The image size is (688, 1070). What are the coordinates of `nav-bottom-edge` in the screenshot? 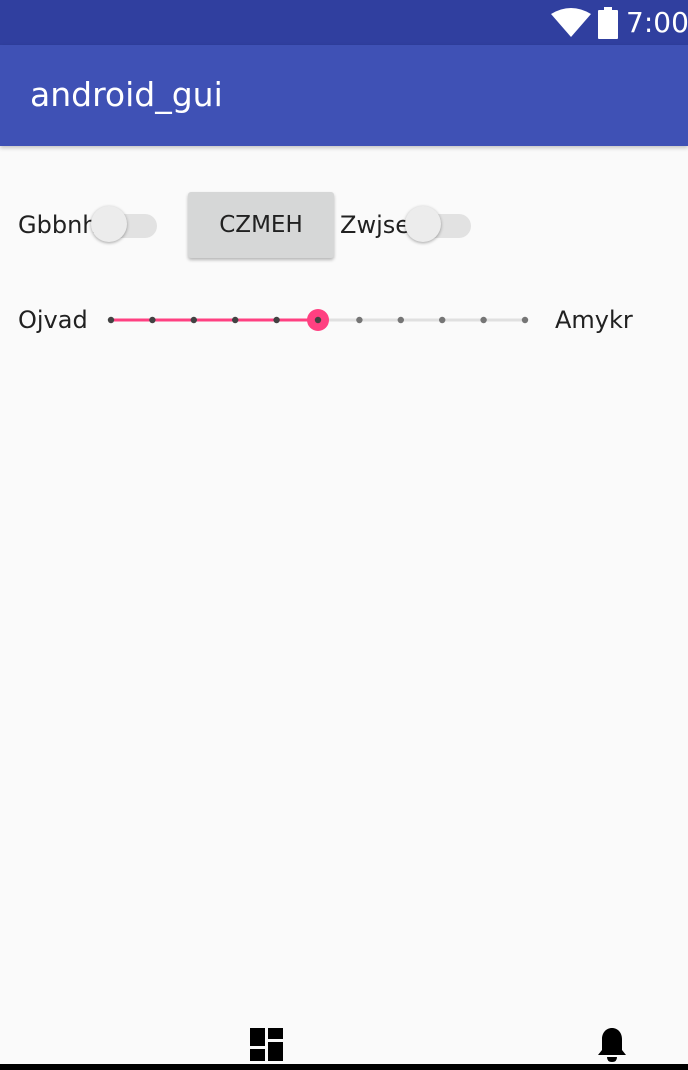 It's located at (344, 1067).